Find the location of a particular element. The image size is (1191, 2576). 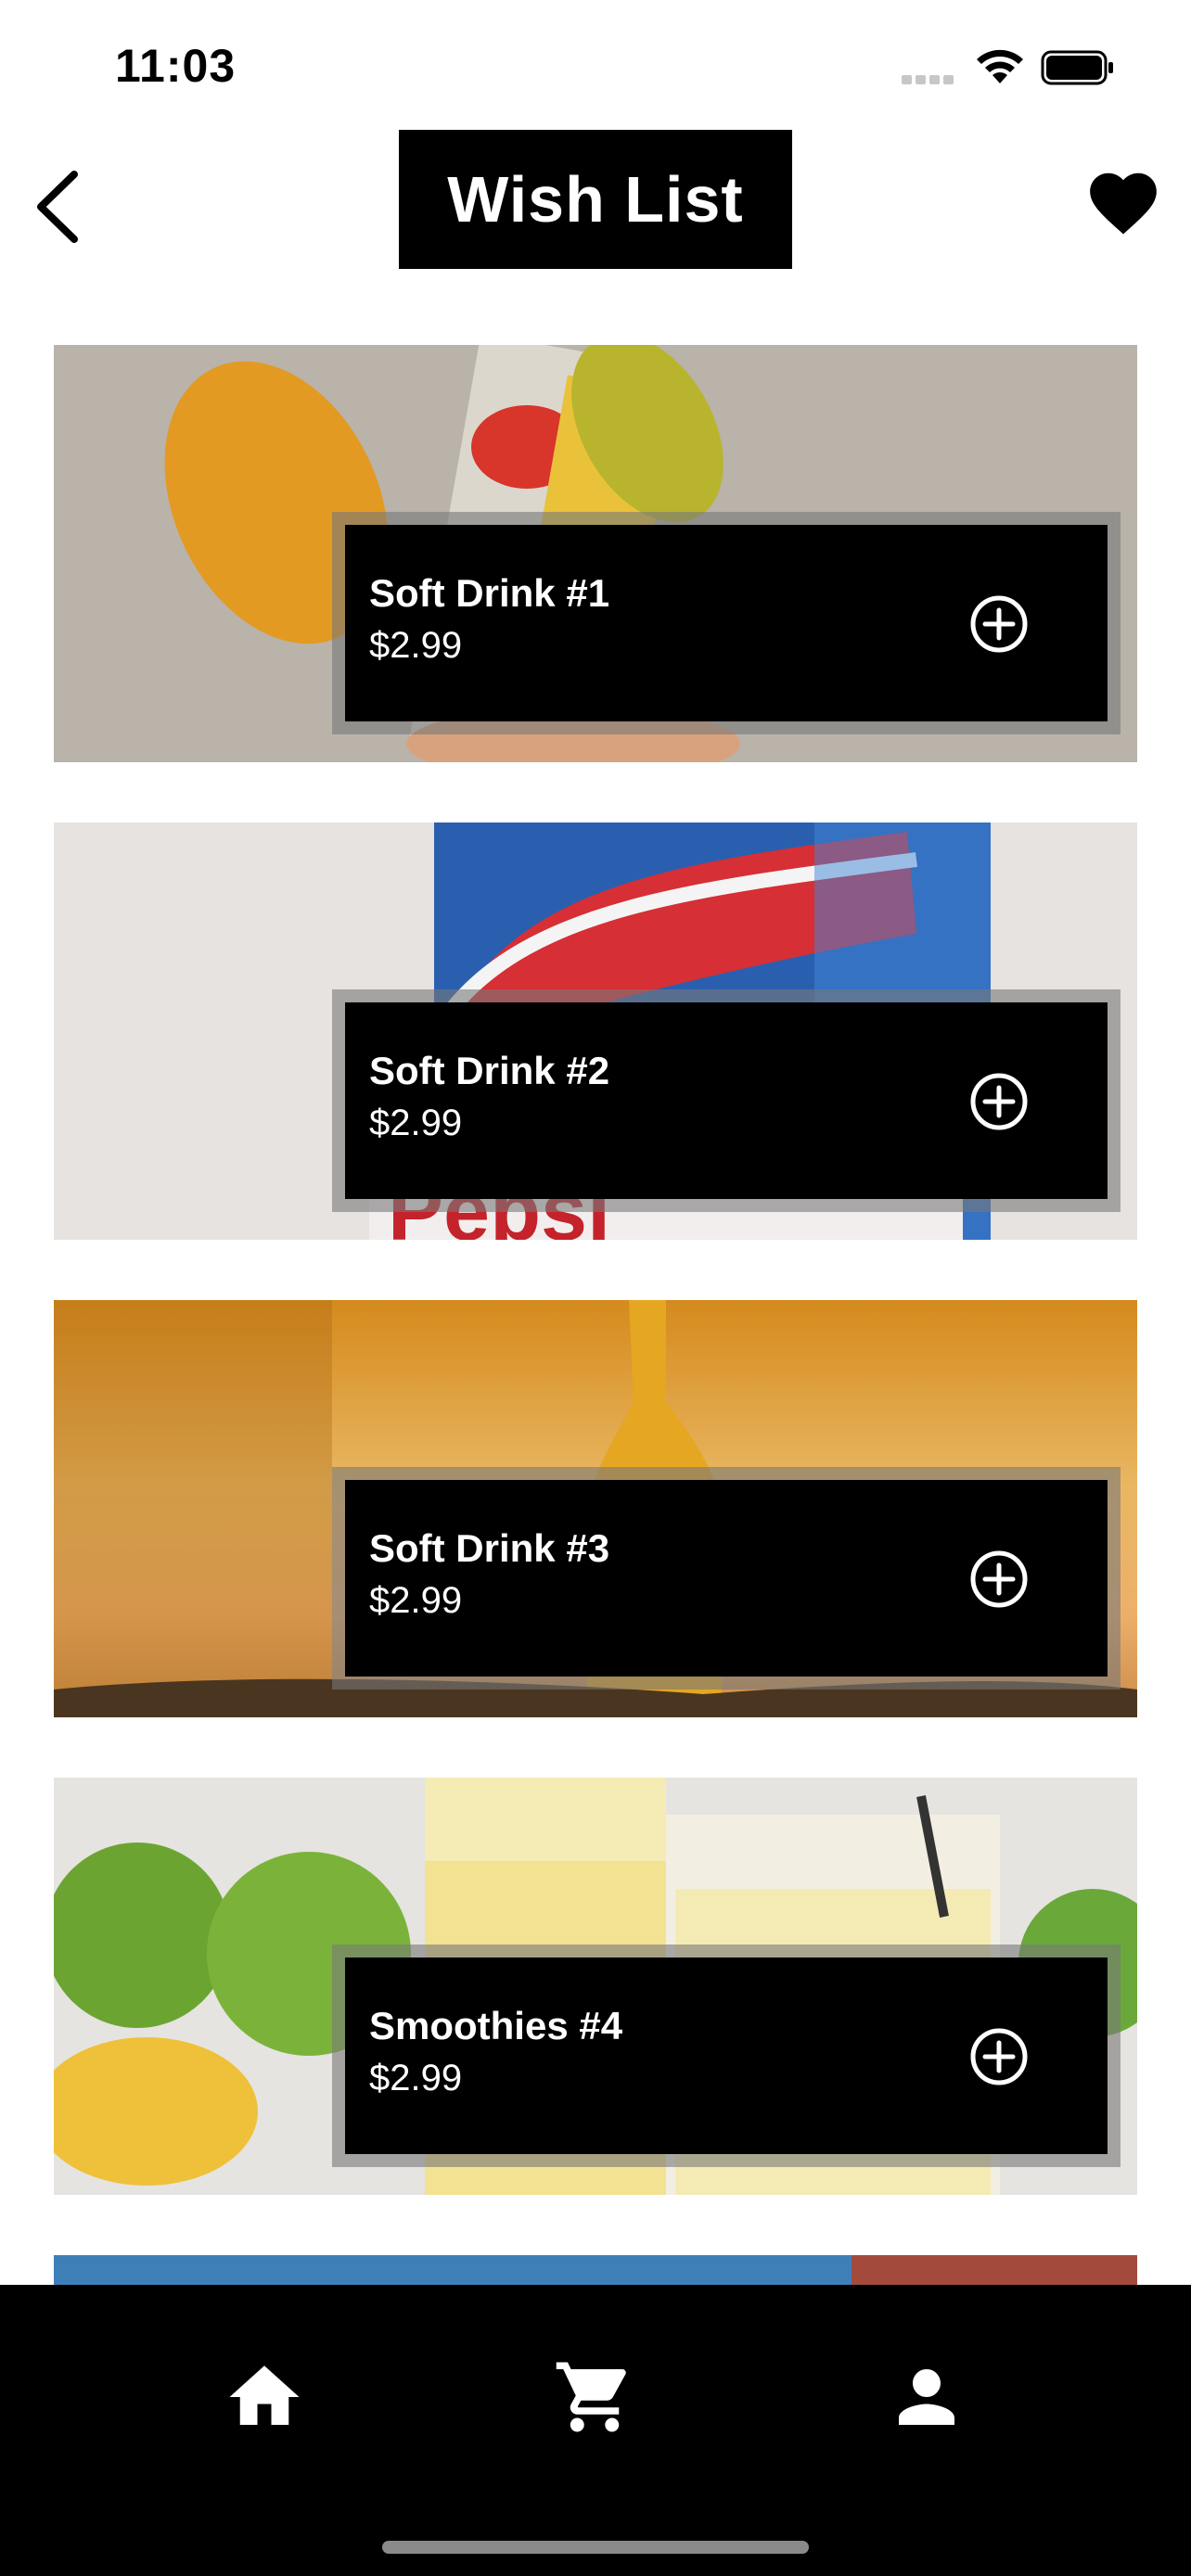

item-info-panel: Soft Drink #1 $2.99 is located at coordinates (726, 623).